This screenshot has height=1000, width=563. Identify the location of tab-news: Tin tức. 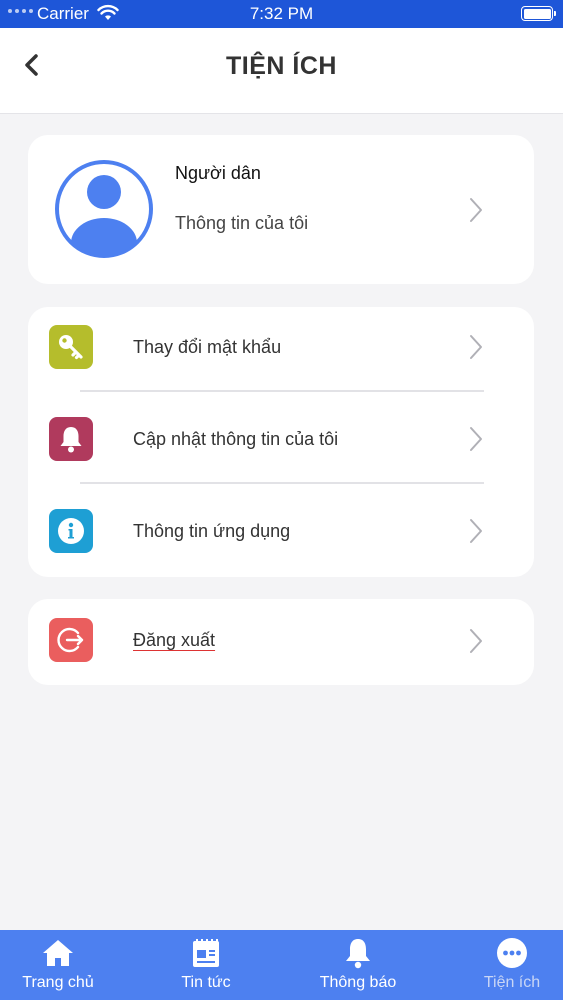
(206, 965).